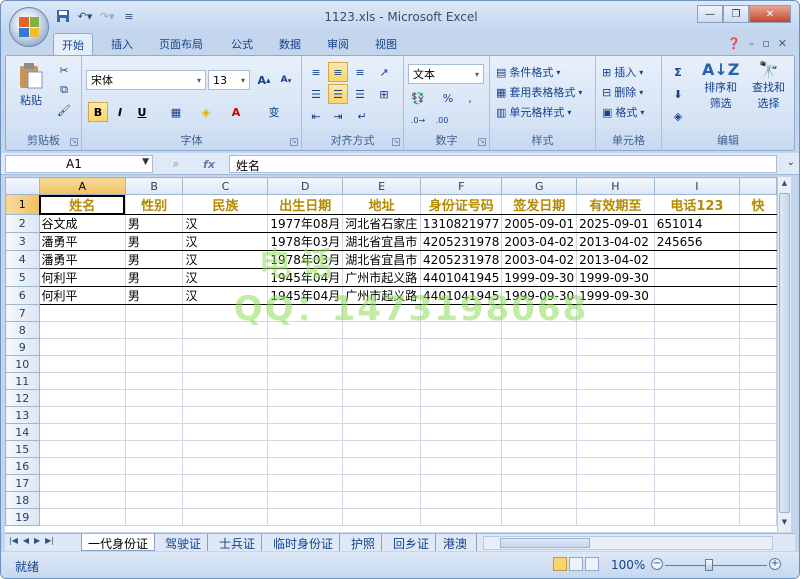 The image size is (800, 579). What do you see at coordinates (736, 14) in the screenshot?
I see `maximize-button: ❐` at bounding box center [736, 14].